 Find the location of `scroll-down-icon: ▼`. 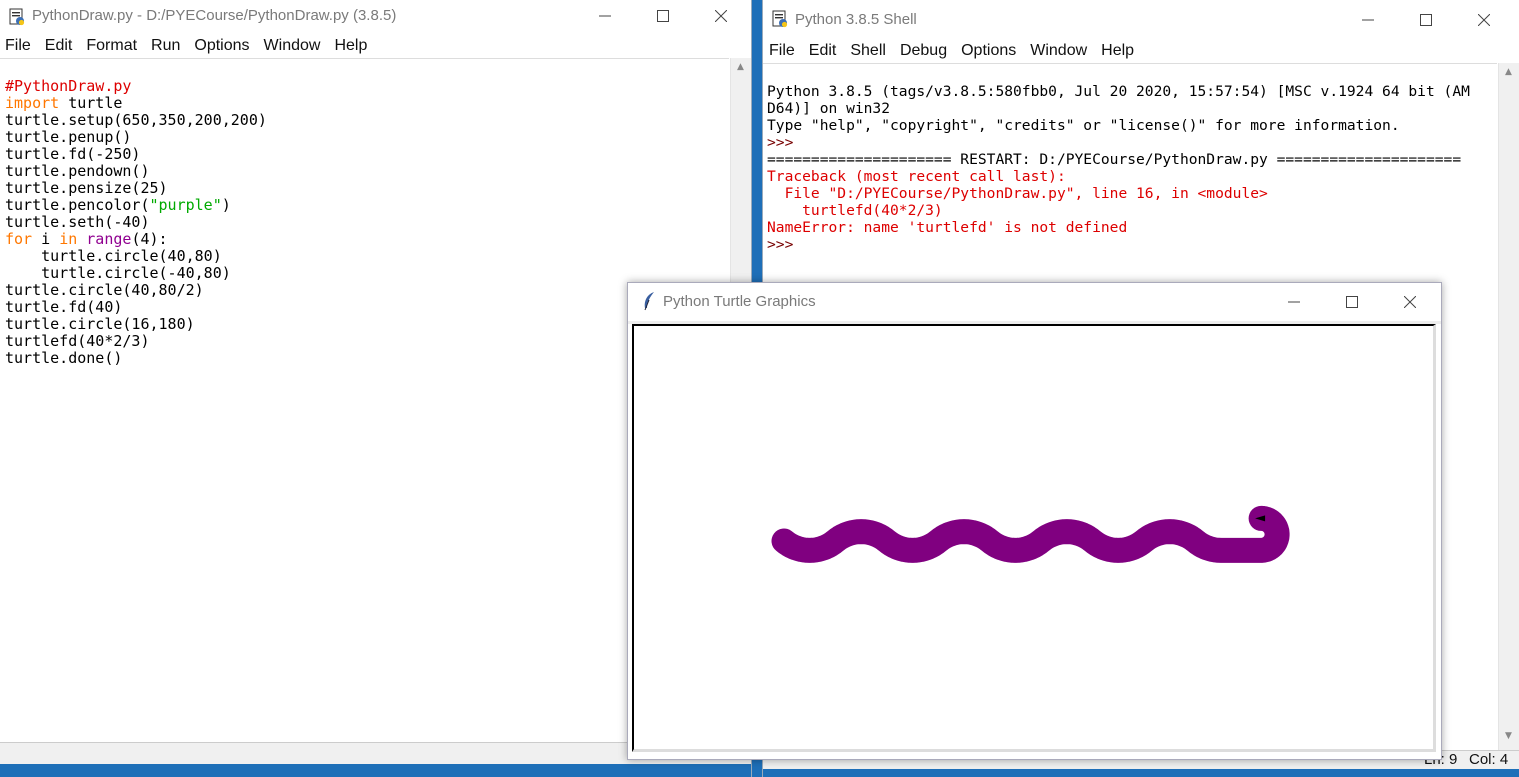

scroll-down-icon: ▼ is located at coordinates (1508, 736).